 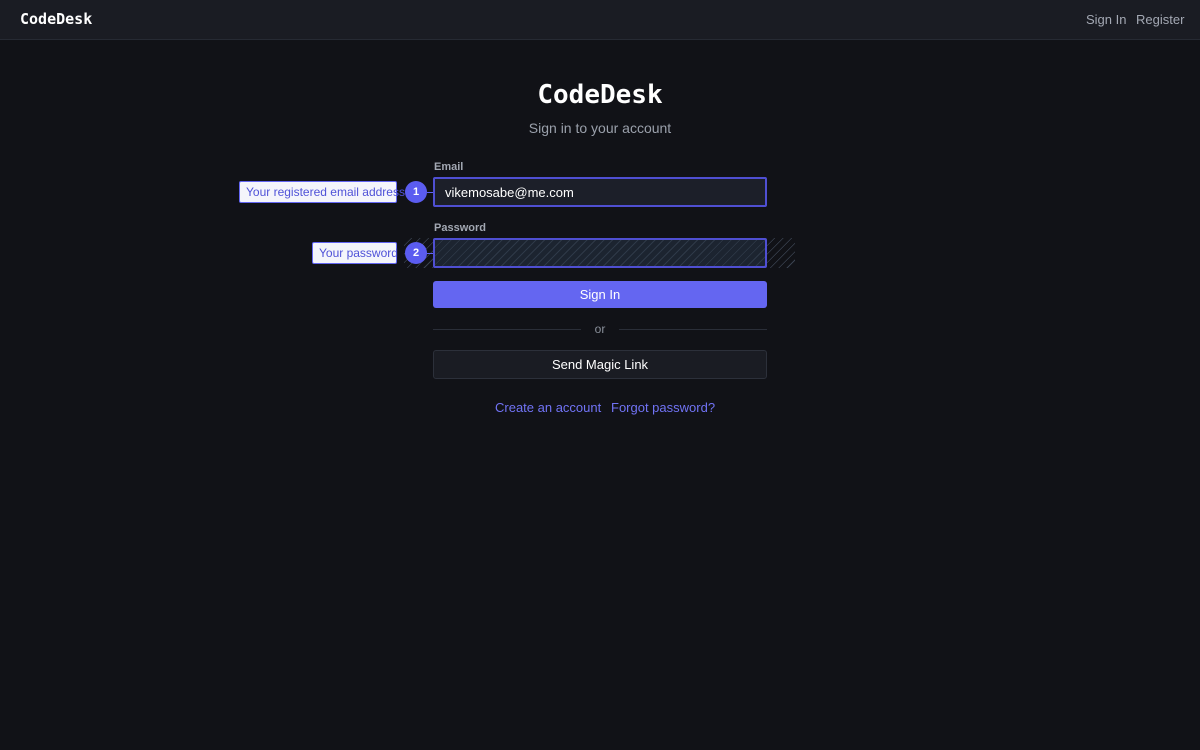 What do you see at coordinates (600, 253) in the screenshot?
I see `password-field` at bounding box center [600, 253].